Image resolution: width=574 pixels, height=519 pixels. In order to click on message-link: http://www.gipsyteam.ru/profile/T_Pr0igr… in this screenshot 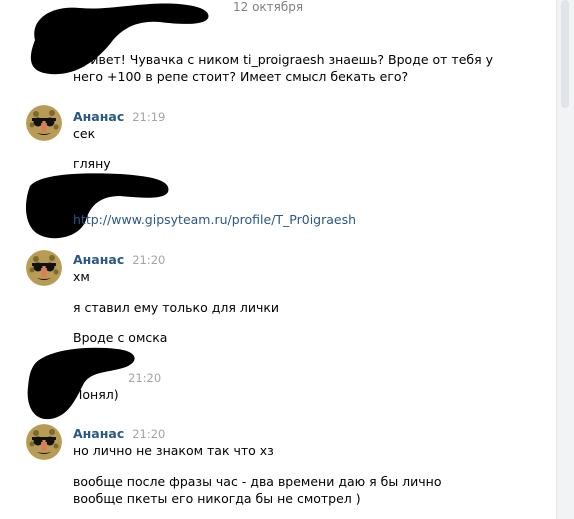, I will do `click(214, 219)`.